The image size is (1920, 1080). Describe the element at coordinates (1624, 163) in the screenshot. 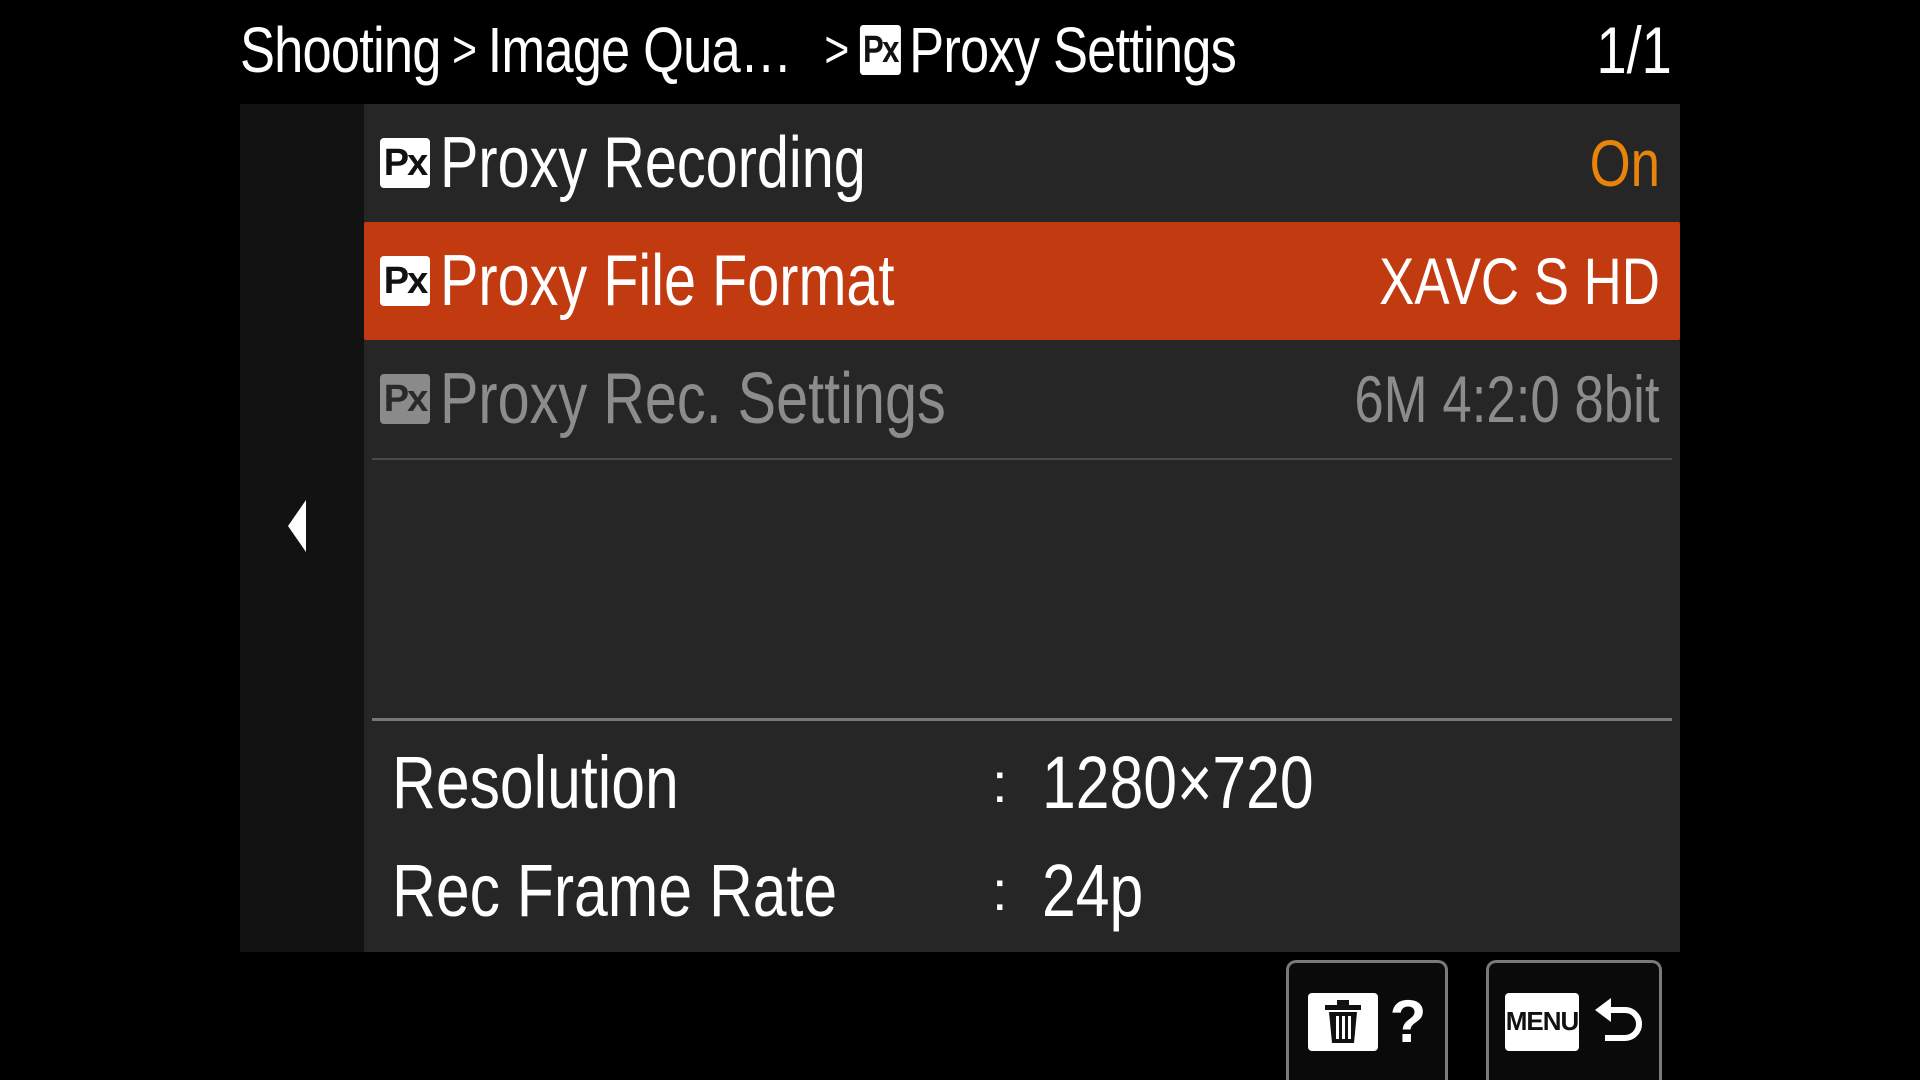

I see `menu-item-value: On` at that location.